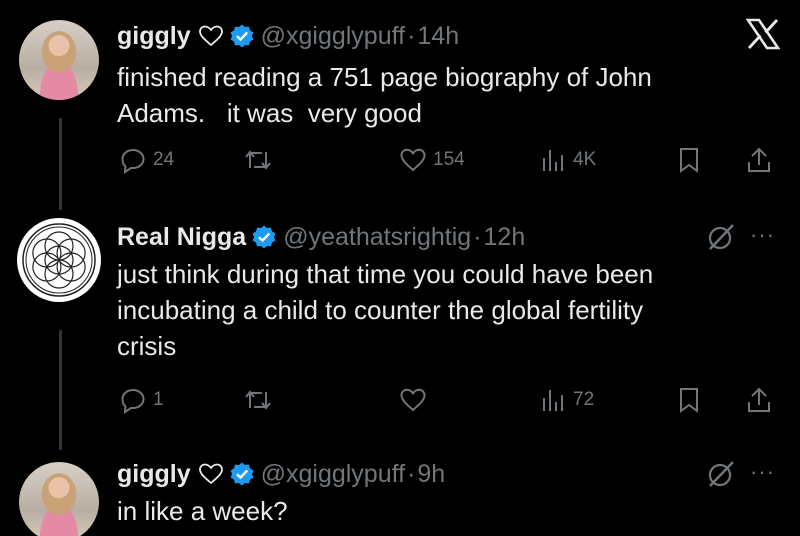 This screenshot has width=800, height=536. I want to click on reply-button: 1, so click(141, 400).